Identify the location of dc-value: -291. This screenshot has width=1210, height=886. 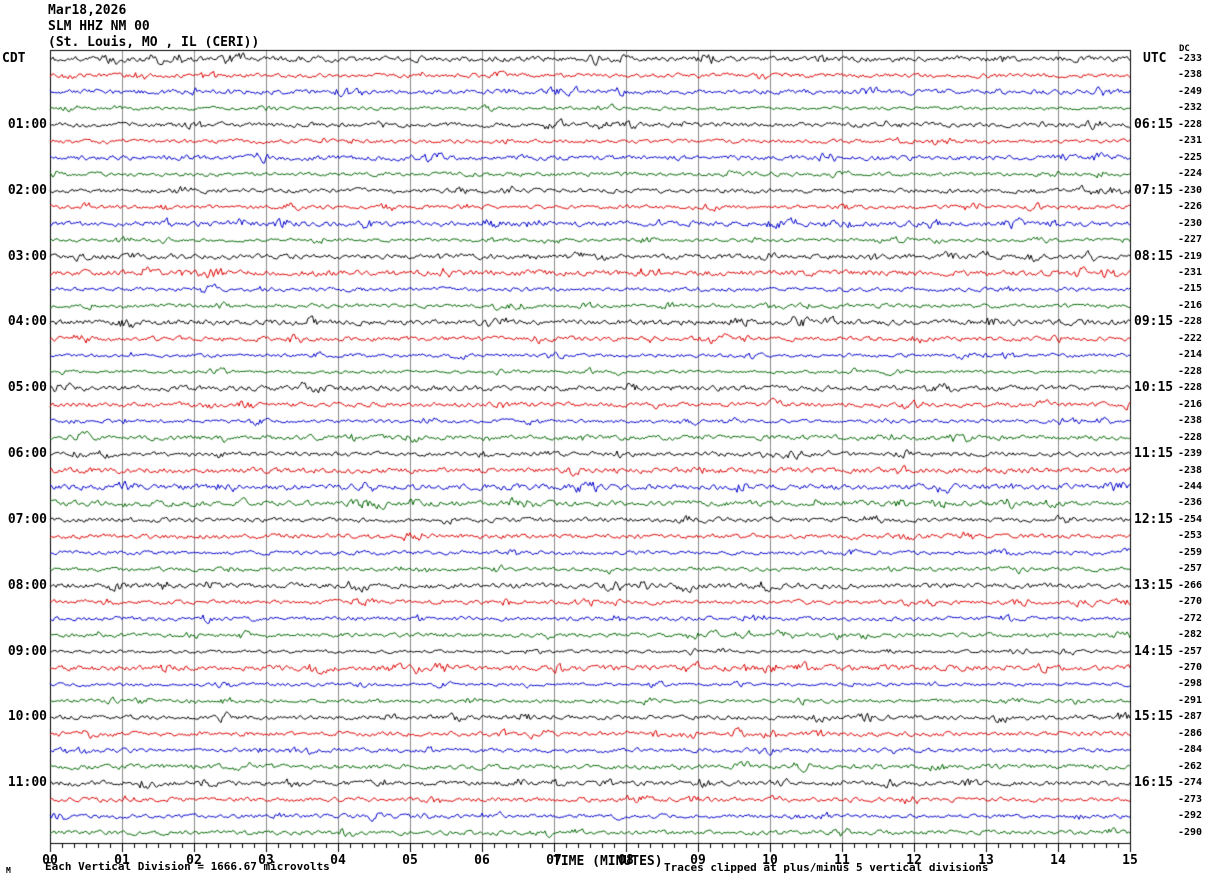
(1190, 700).